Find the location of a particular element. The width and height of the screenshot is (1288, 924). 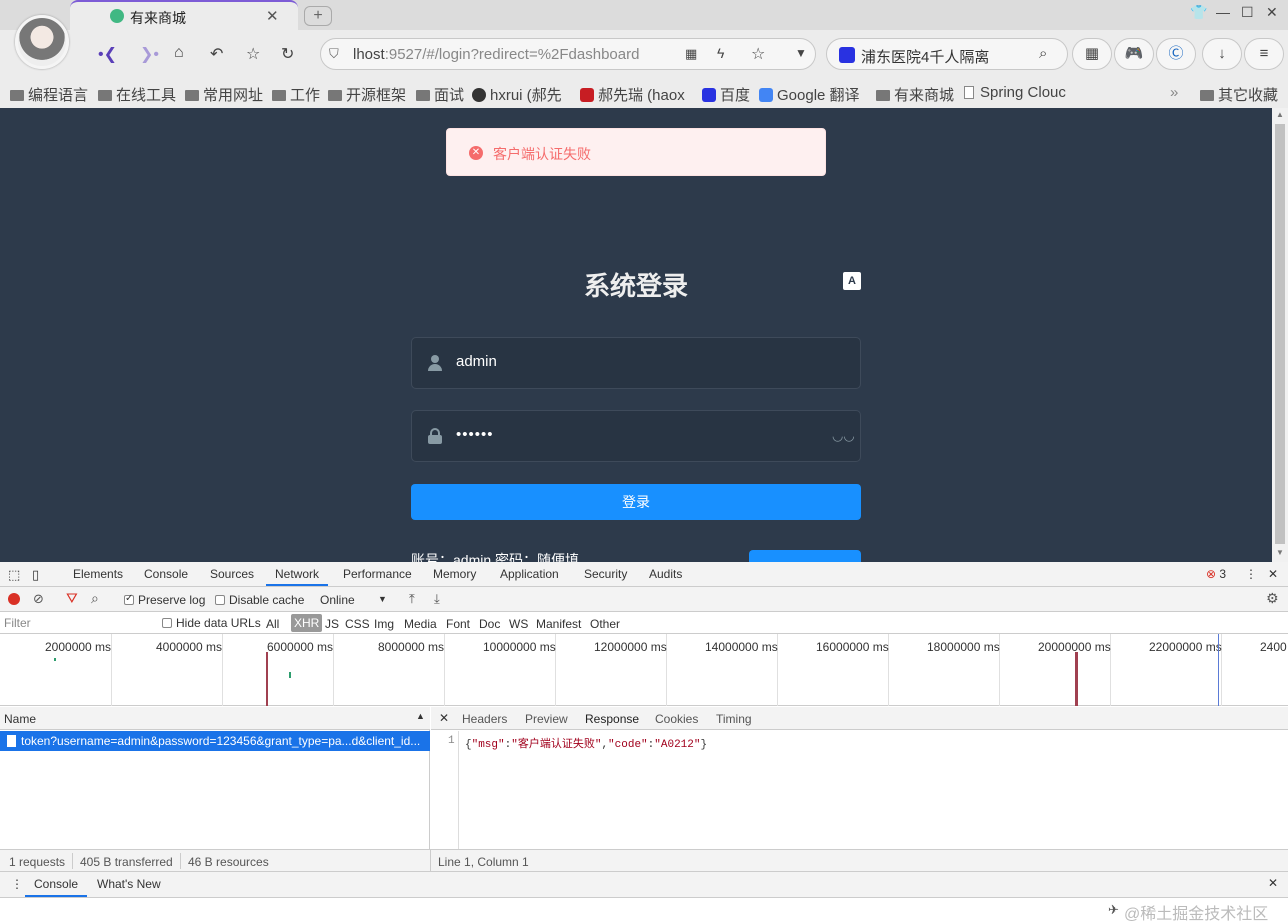

drawer-menu-icon: ⋮ is located at coordinates (17, 884).